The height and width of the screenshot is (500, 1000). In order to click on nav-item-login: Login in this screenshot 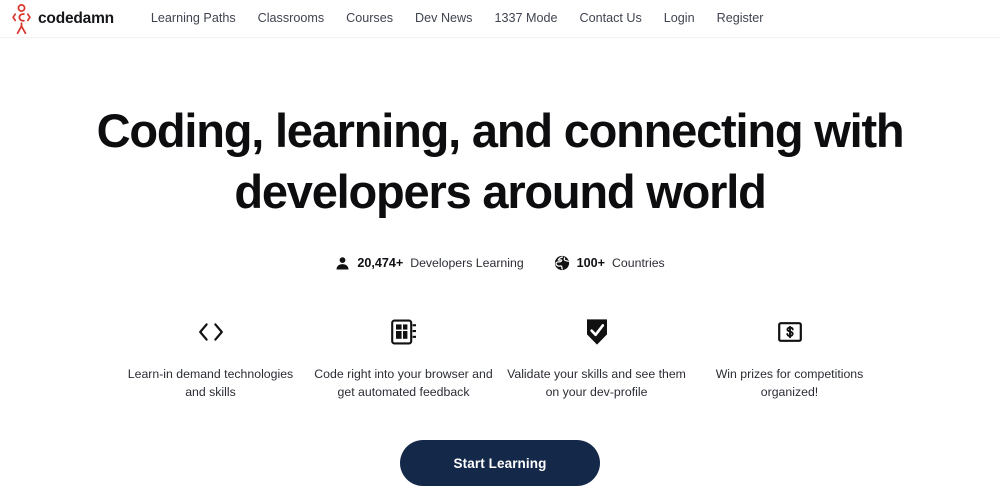, I will do `click(679, 18)`.